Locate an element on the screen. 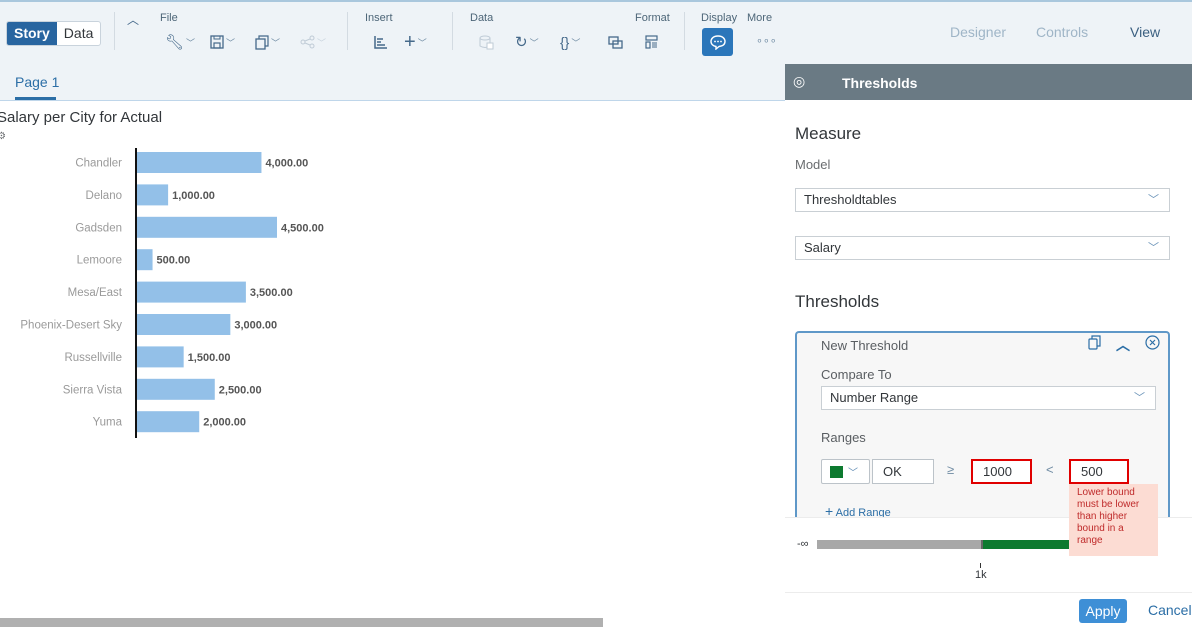 This screenshot has height=627, width=1192. format-group-label: Format is located at coordinates (652, 18).